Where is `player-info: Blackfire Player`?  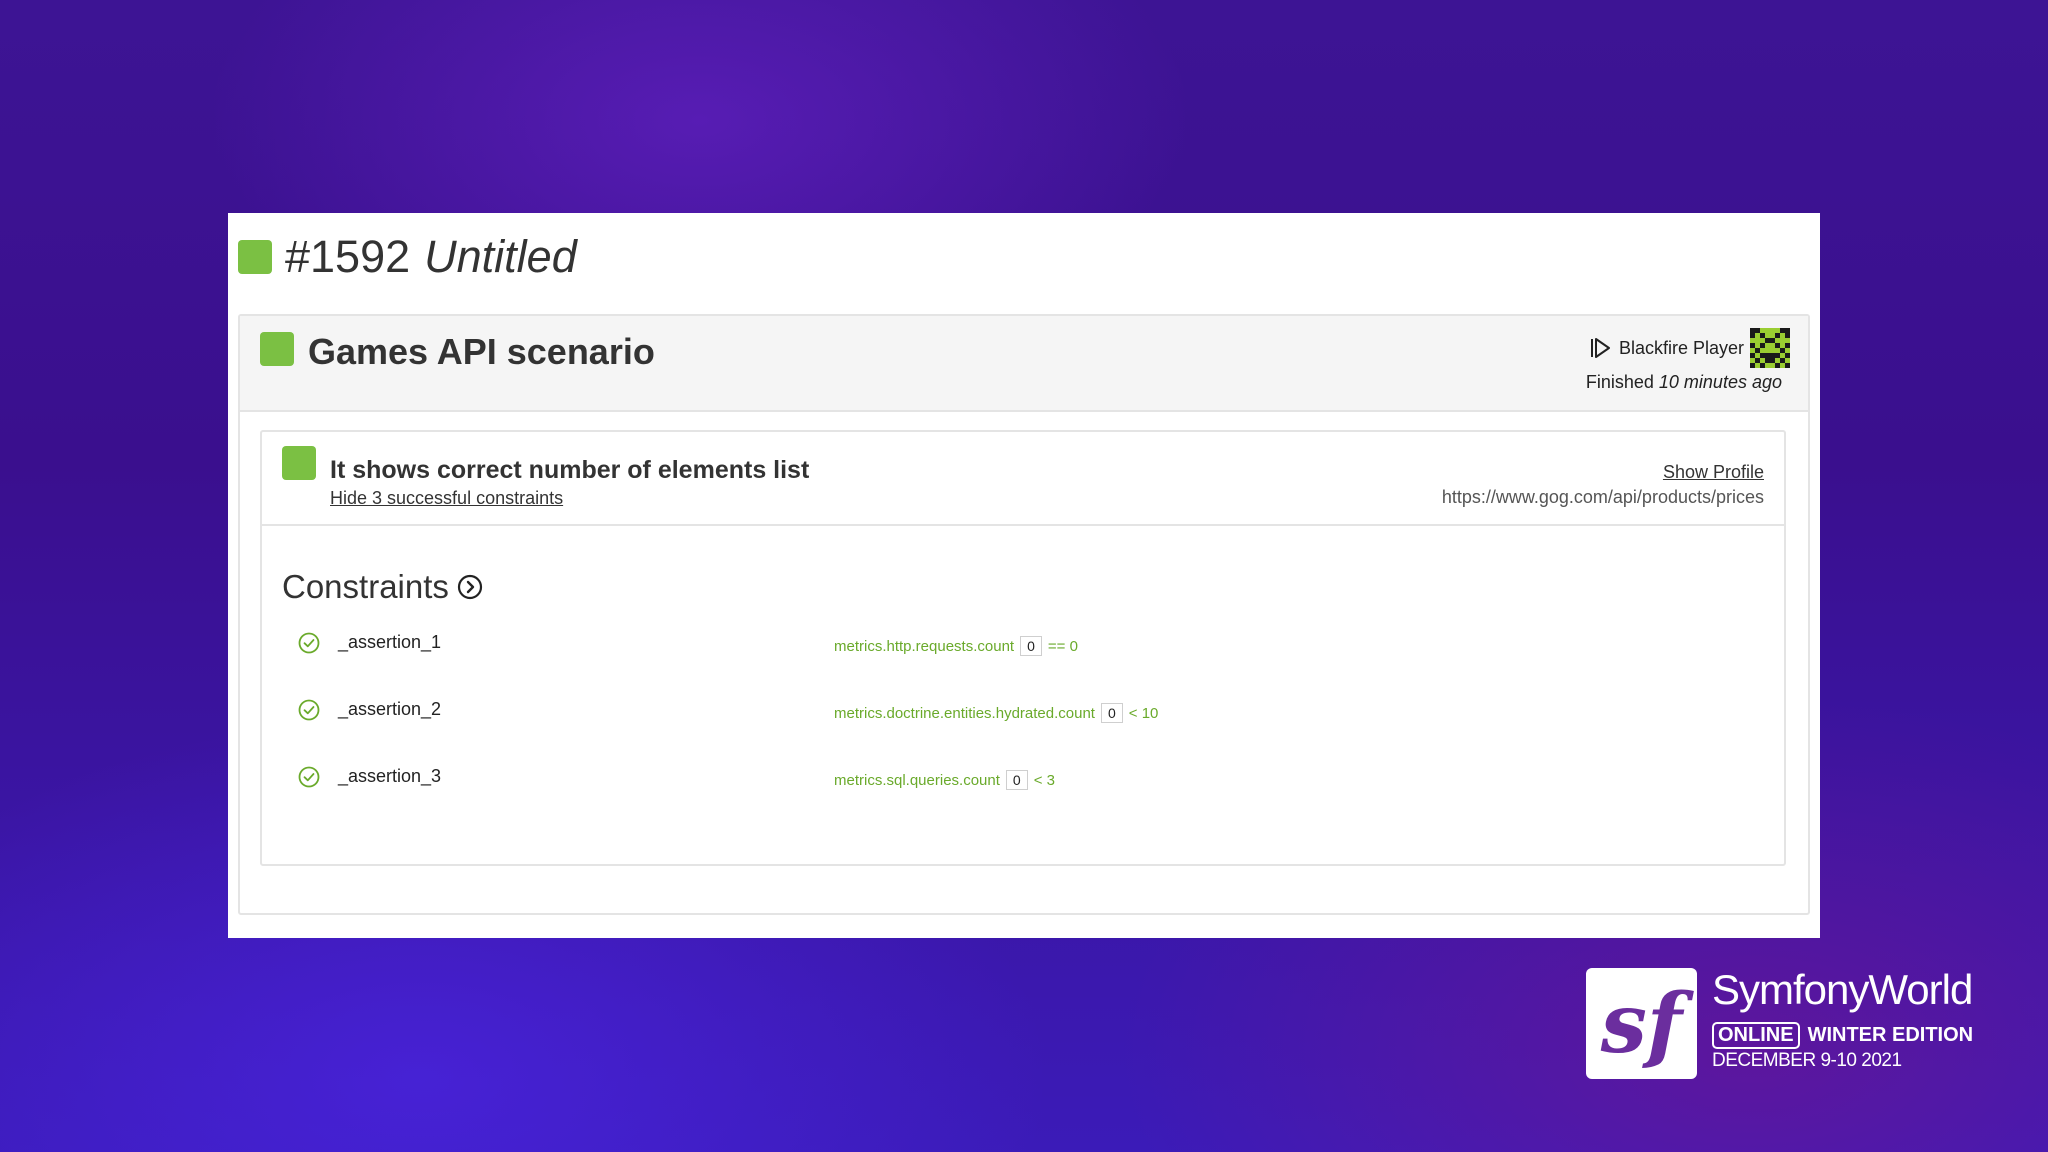
player-info: Blackfire Player is located at coordinates (1689, 348).